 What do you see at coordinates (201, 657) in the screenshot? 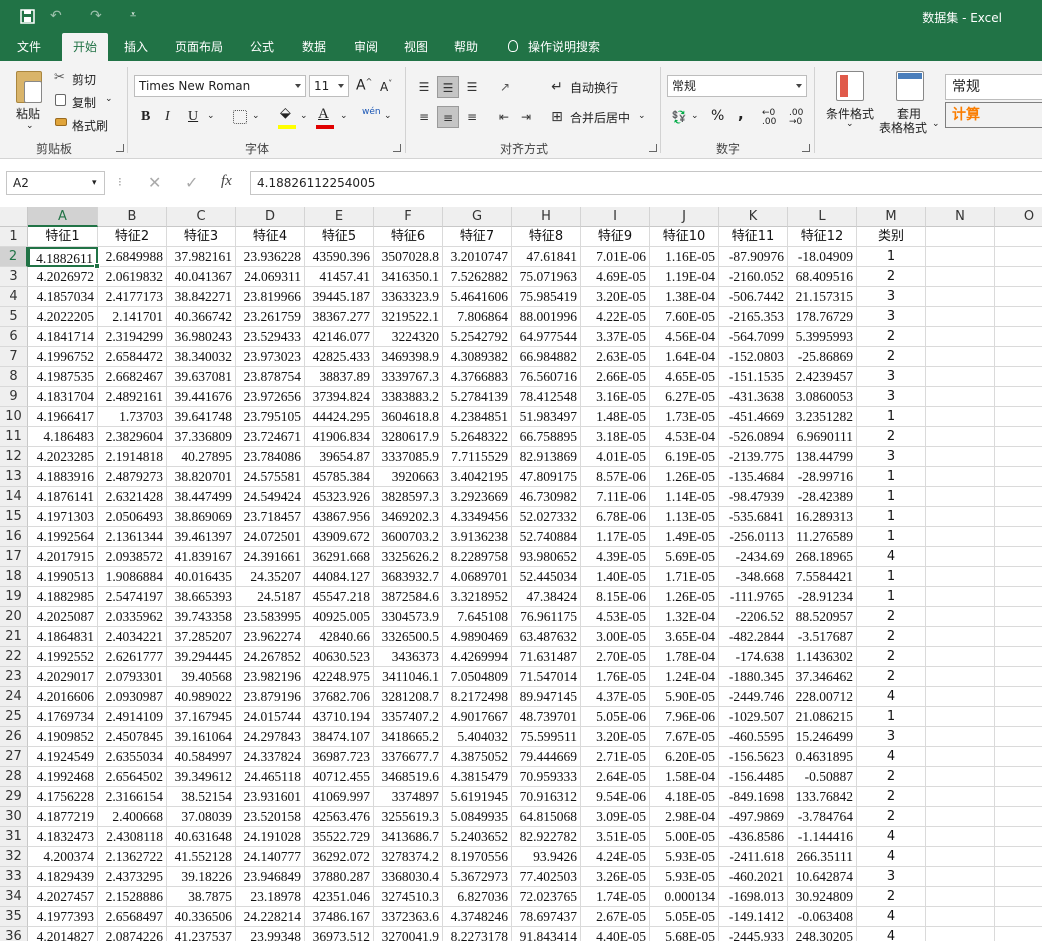
I see `table-cell: 39.294445` at bounding box center [201, 657].